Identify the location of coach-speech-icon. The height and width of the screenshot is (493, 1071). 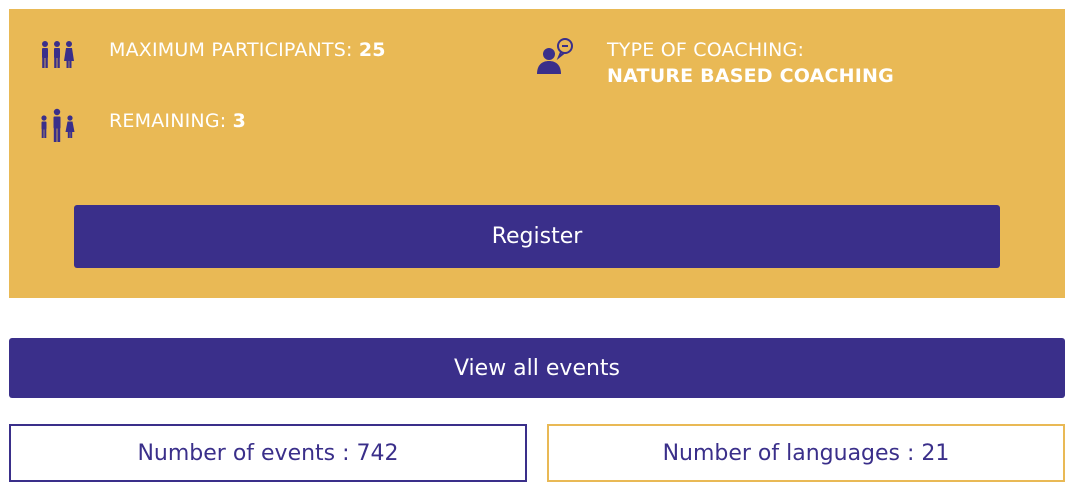
(555, 56).